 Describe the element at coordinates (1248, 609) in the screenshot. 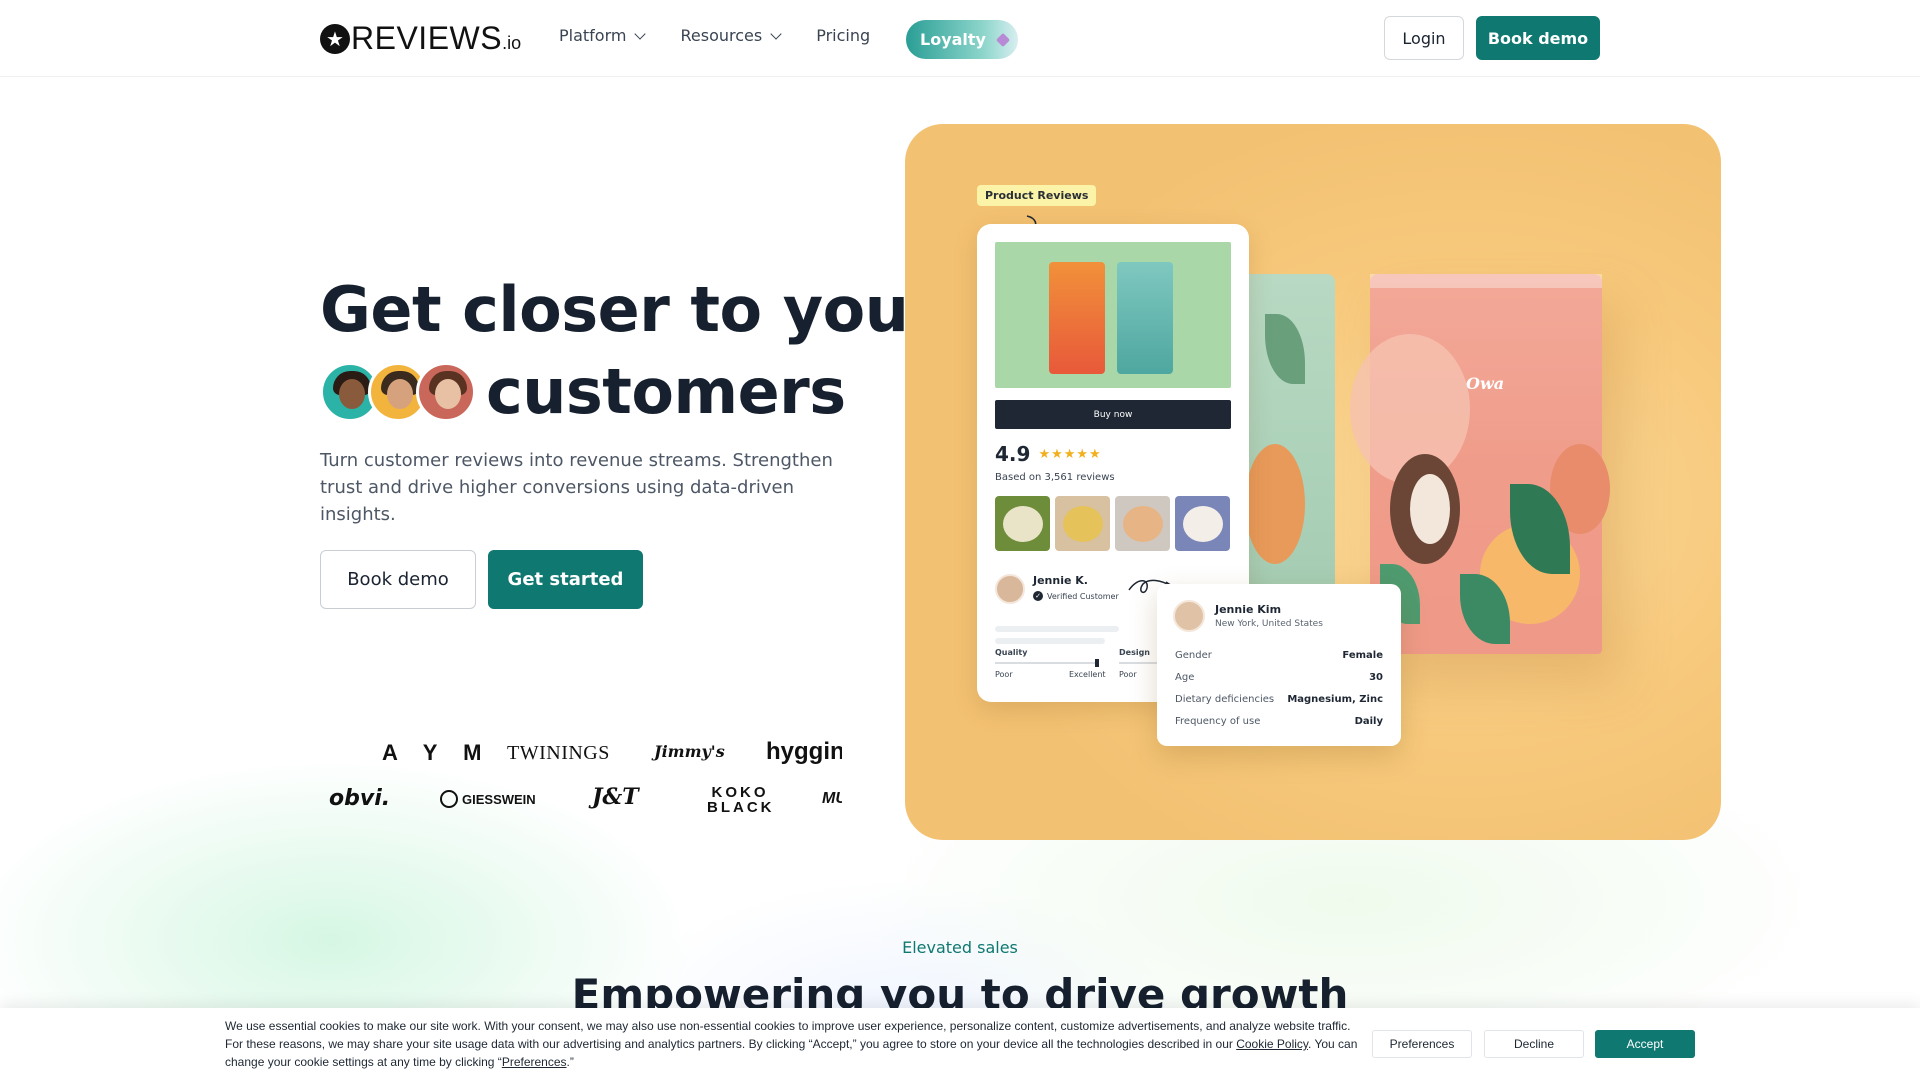

I see `profile-name: Jennie Kim` at that location.